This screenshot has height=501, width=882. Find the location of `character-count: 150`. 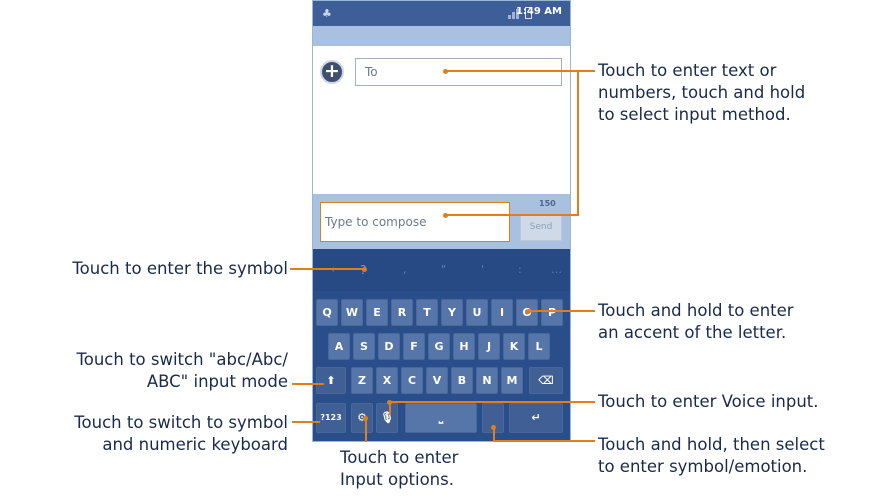

character-count: 150 is located at coordinates (547, 203).